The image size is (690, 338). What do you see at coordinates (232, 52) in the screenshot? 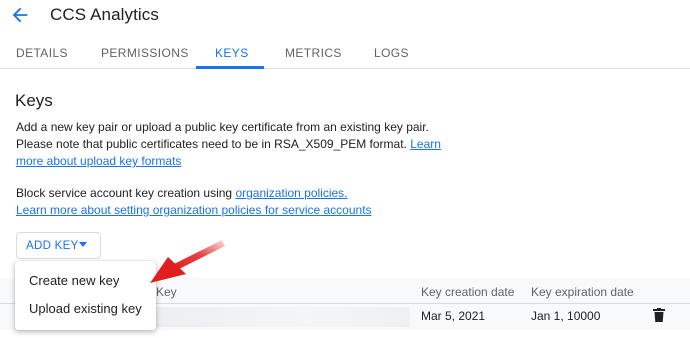
I see `tab-keys: KEYS` at bounding box center [232, 52].